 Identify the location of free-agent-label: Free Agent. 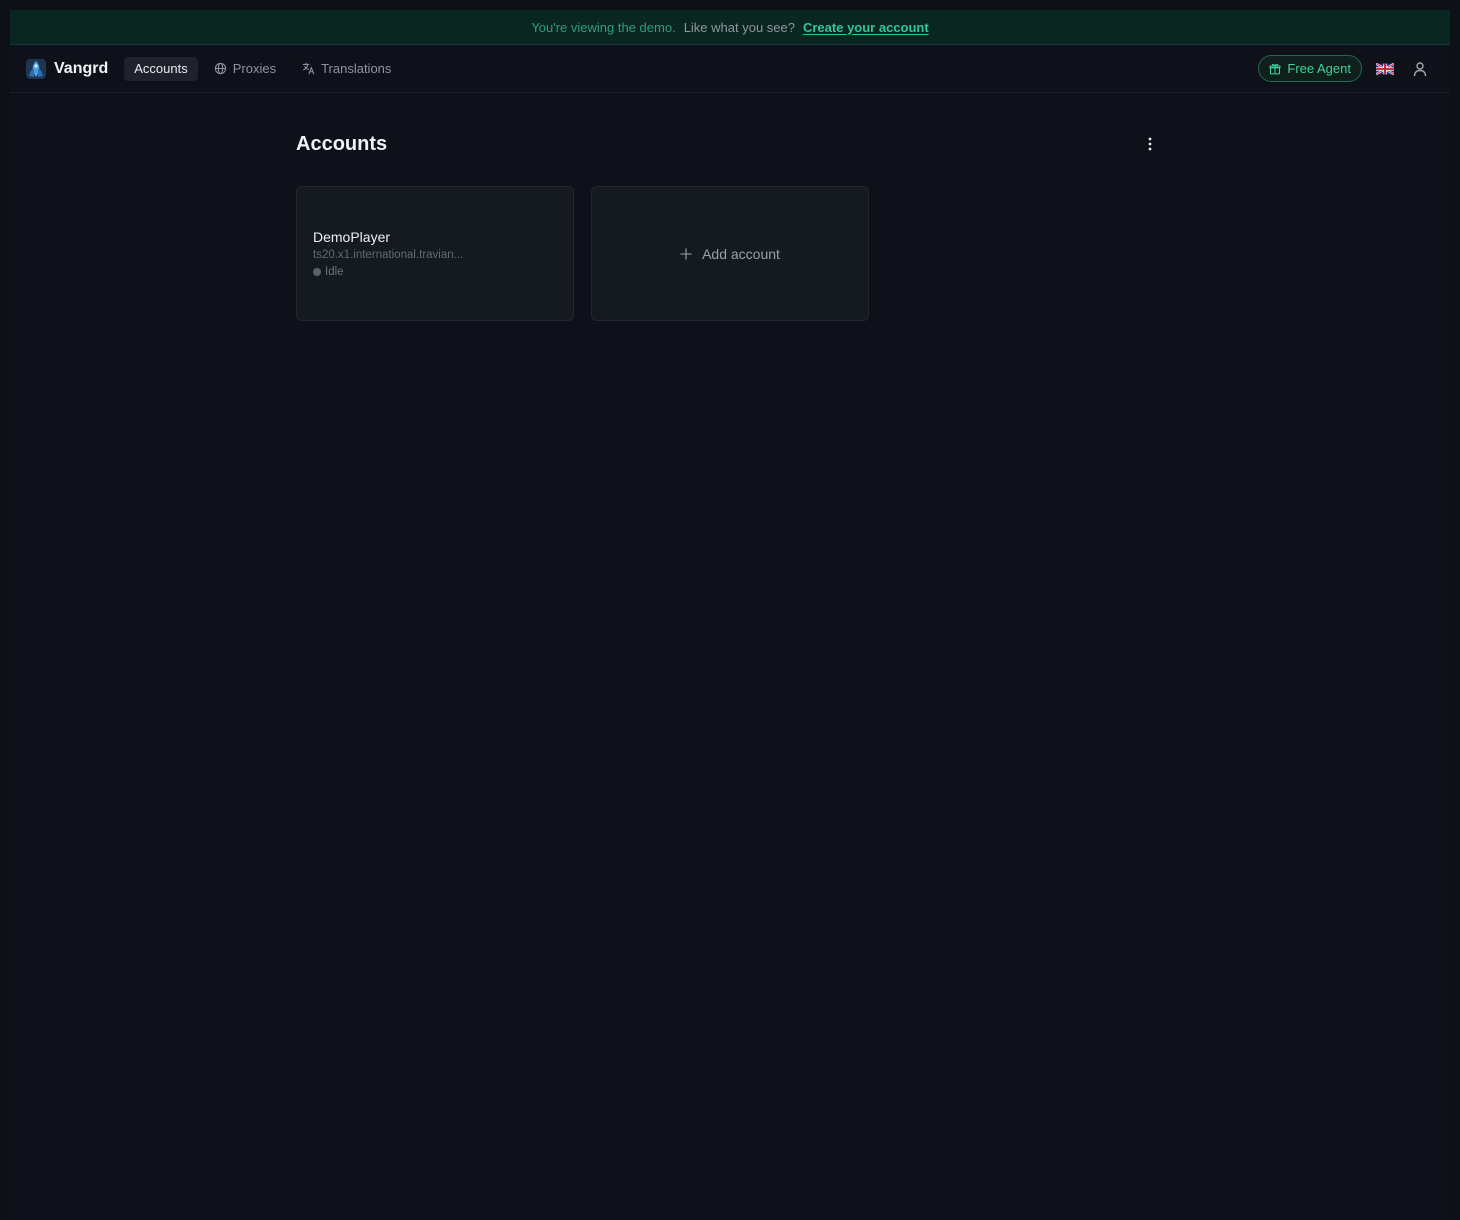
(1319, 68).